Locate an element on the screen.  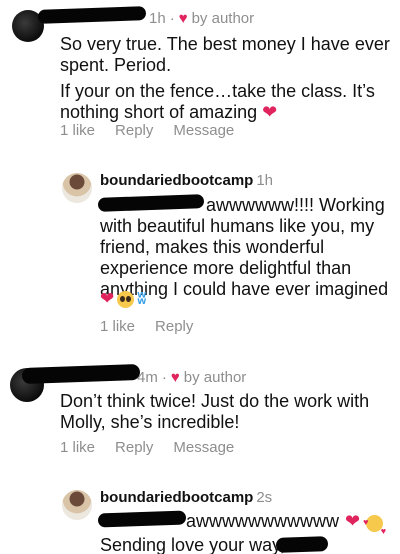
reply-emojis: ❤ ʬ is located at coordinates (123, 299).